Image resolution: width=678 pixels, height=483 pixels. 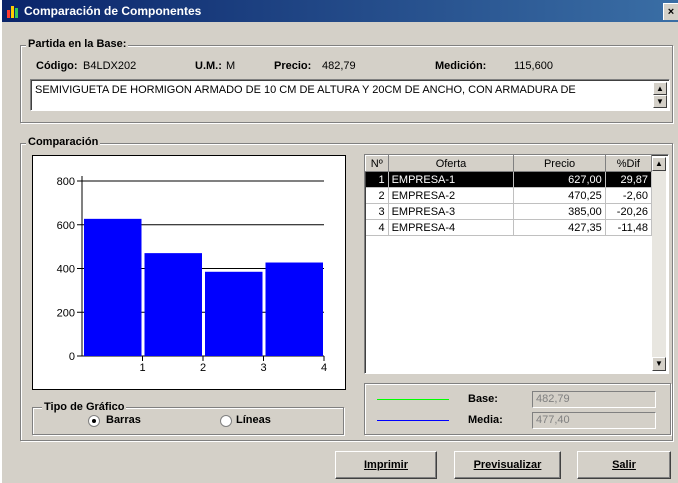 I want to click on cell-n: 1, so click(x=377, y=179).